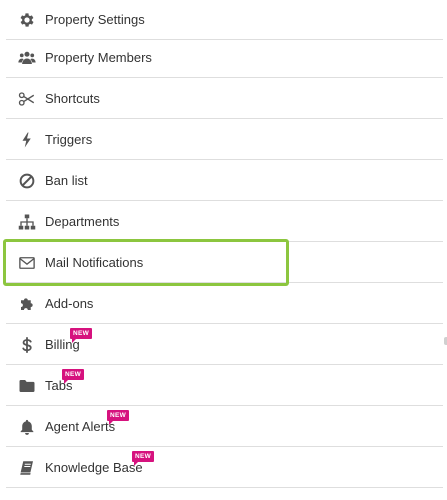 The height and width of the screenshot is (500, 447). What do you see at coordinates (27, 222) in the screenshot?
I see `sitemap-icon` at bounding box center [27, 222].